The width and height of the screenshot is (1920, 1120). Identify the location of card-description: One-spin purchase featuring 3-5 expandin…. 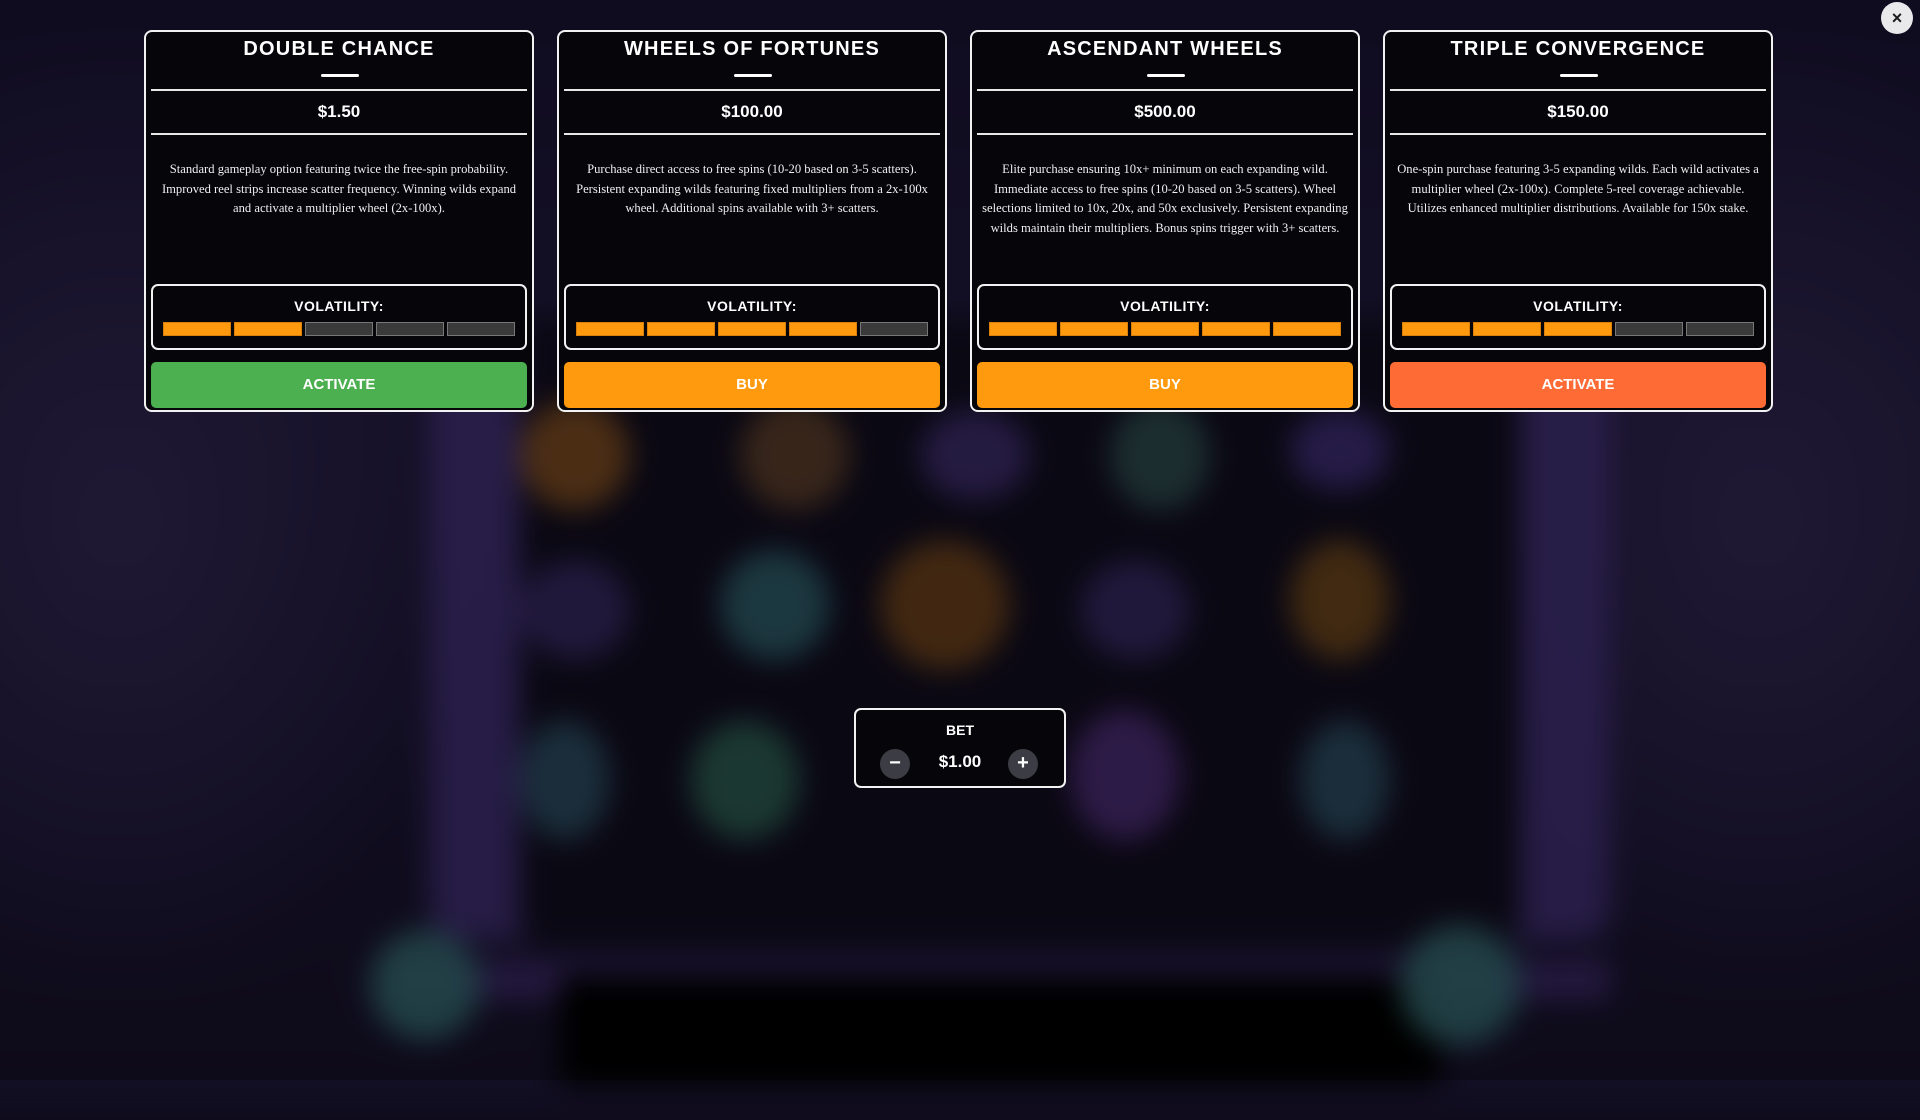
(1578, 188).